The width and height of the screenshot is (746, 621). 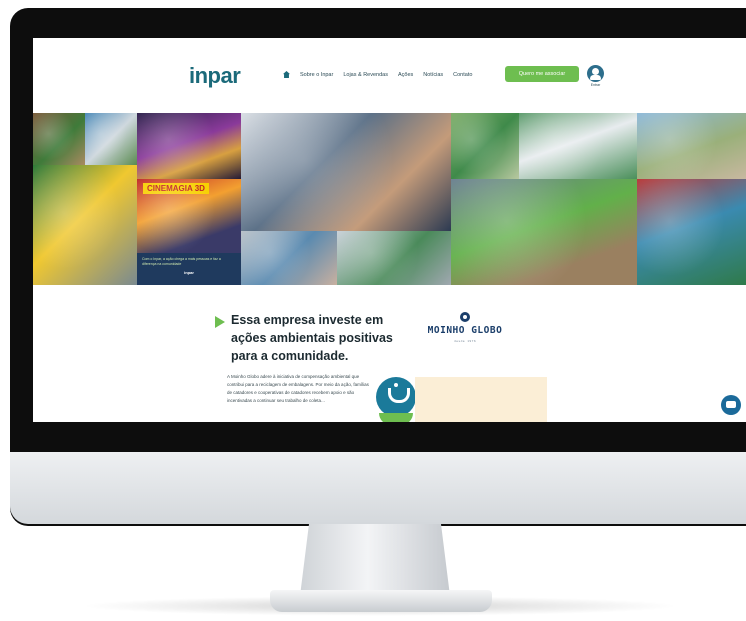 What do you see at coordinates (691, 232) in the screenshot?
I see `collage-photo-truck` at bounding box center [691, 232].